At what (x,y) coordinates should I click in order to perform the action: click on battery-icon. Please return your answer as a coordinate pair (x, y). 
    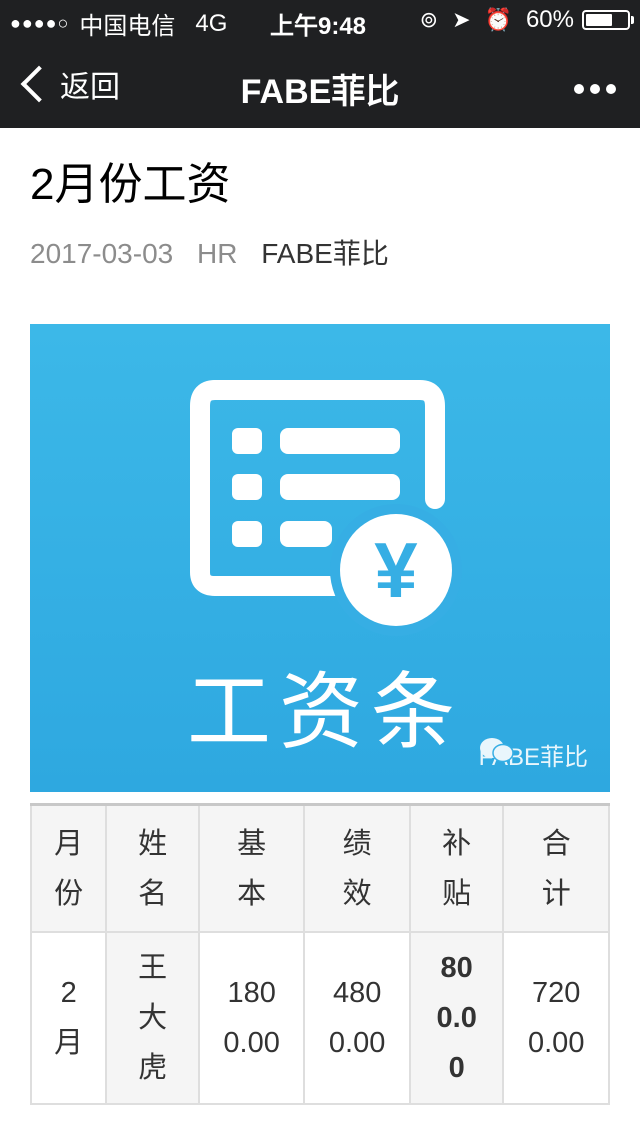
    Looking at the image, I should click on (608, 20).